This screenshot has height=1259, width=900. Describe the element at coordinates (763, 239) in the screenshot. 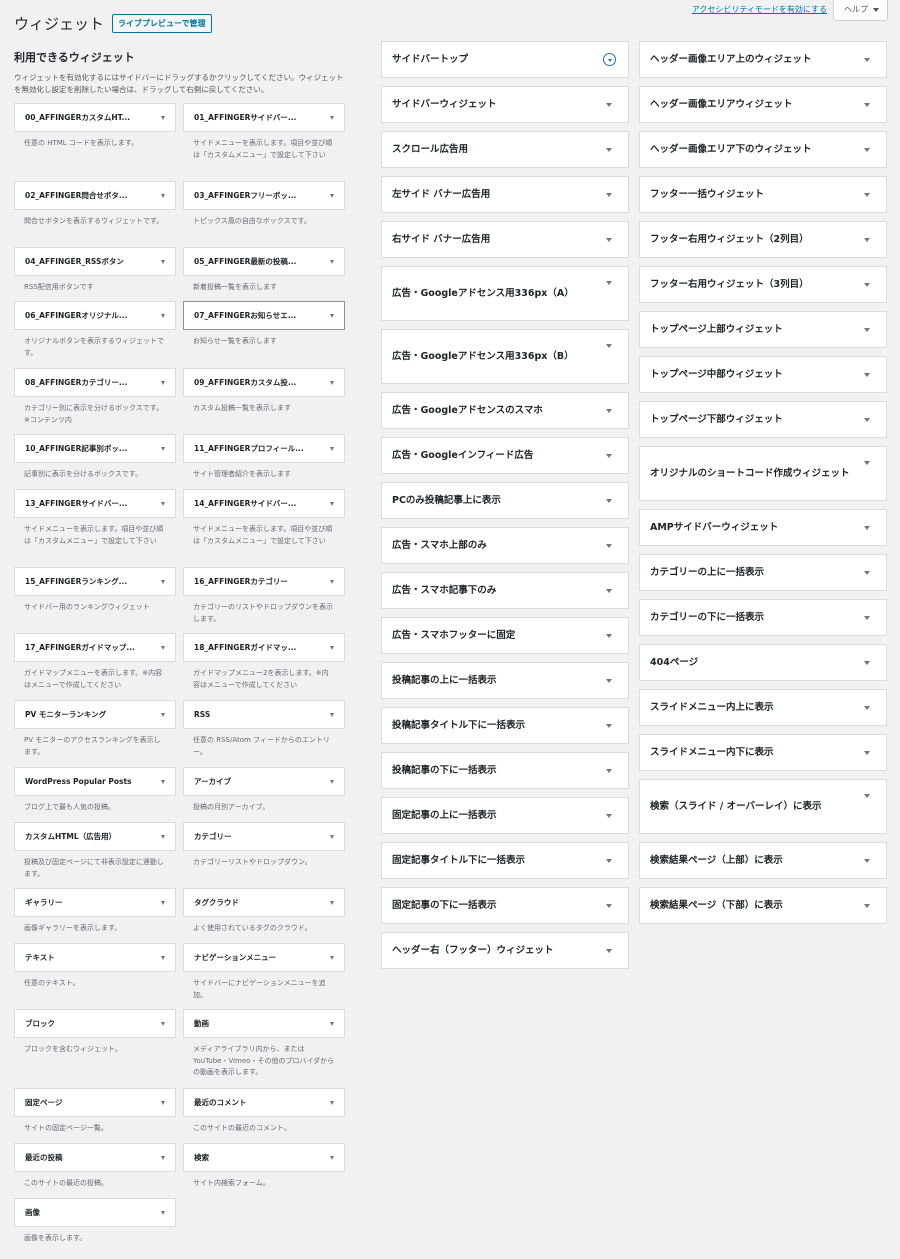

I see `sidebar-area: フッター右用ウィジェット（2列目）` at that location.